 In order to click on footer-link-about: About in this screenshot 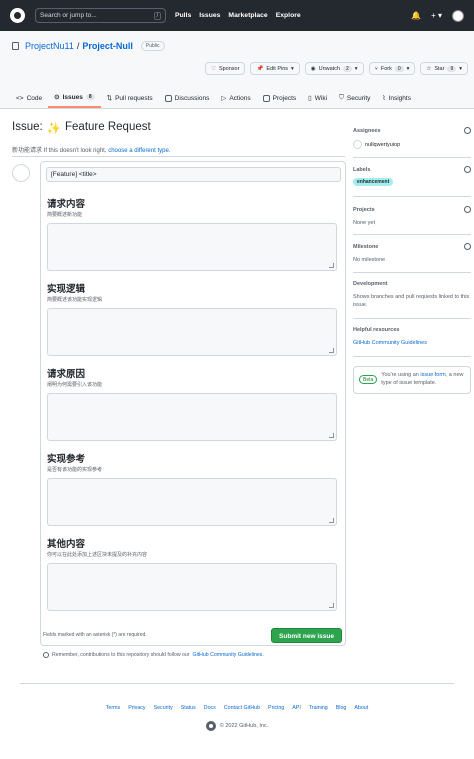, I will do `click(361, 708)`.